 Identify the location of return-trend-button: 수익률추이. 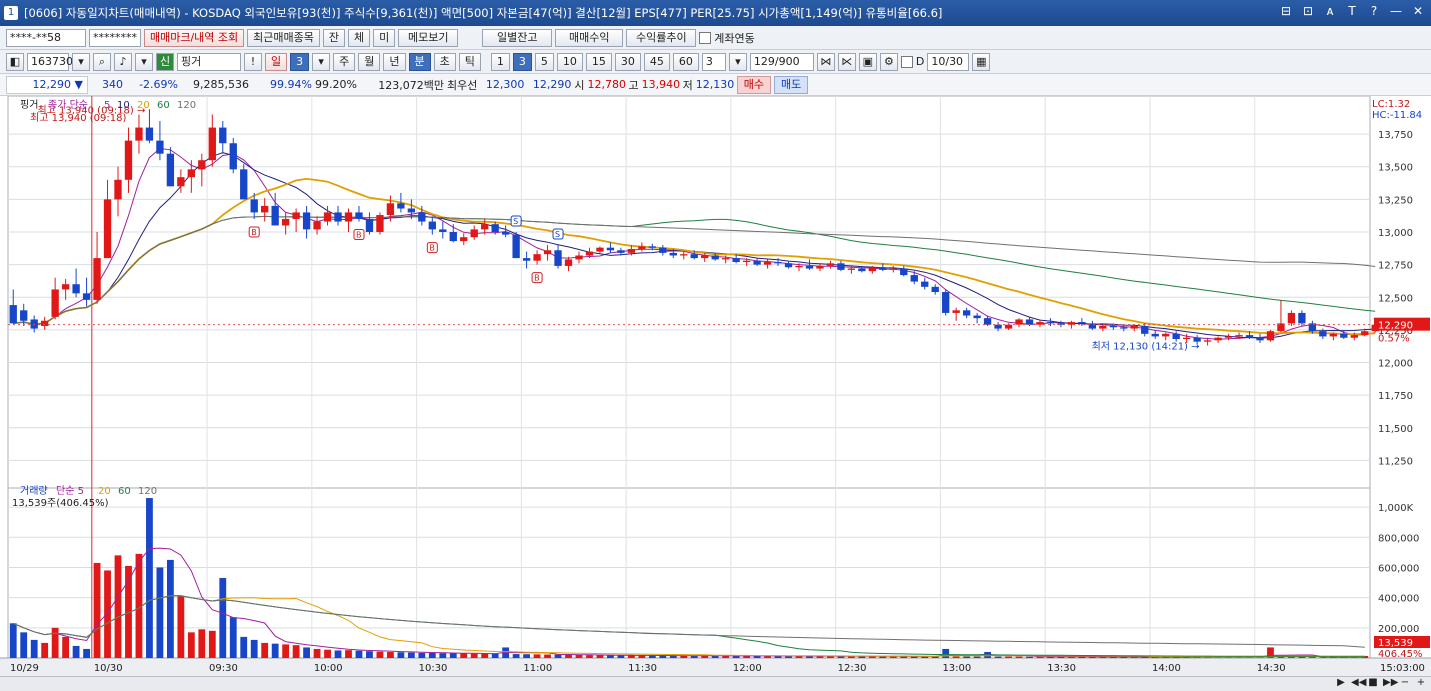
(661, 37).